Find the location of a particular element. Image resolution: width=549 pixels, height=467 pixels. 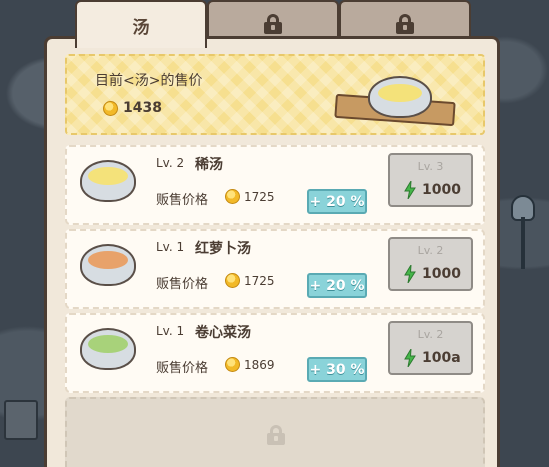

background-lamp is located at coordinates (523, 232).